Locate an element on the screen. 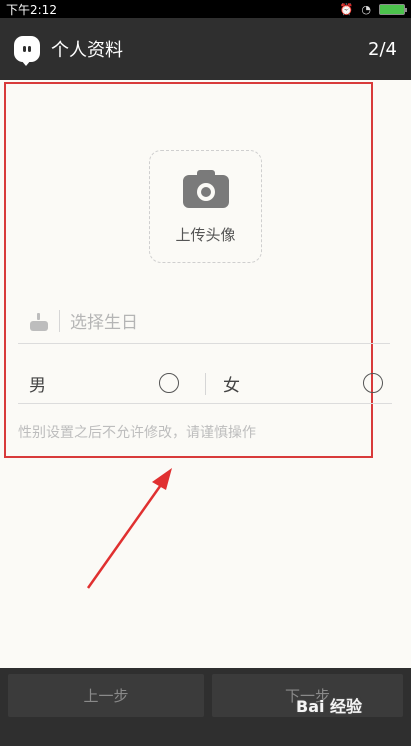 This screenshot has width=411, height=746. watermark: Bai 经验 is located at coordinates (329, 706).